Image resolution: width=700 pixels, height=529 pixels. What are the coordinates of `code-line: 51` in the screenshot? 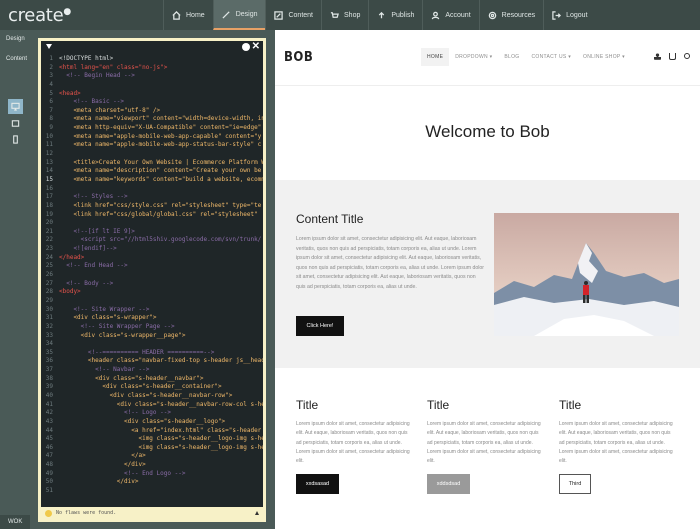 It's located at (152, 491).